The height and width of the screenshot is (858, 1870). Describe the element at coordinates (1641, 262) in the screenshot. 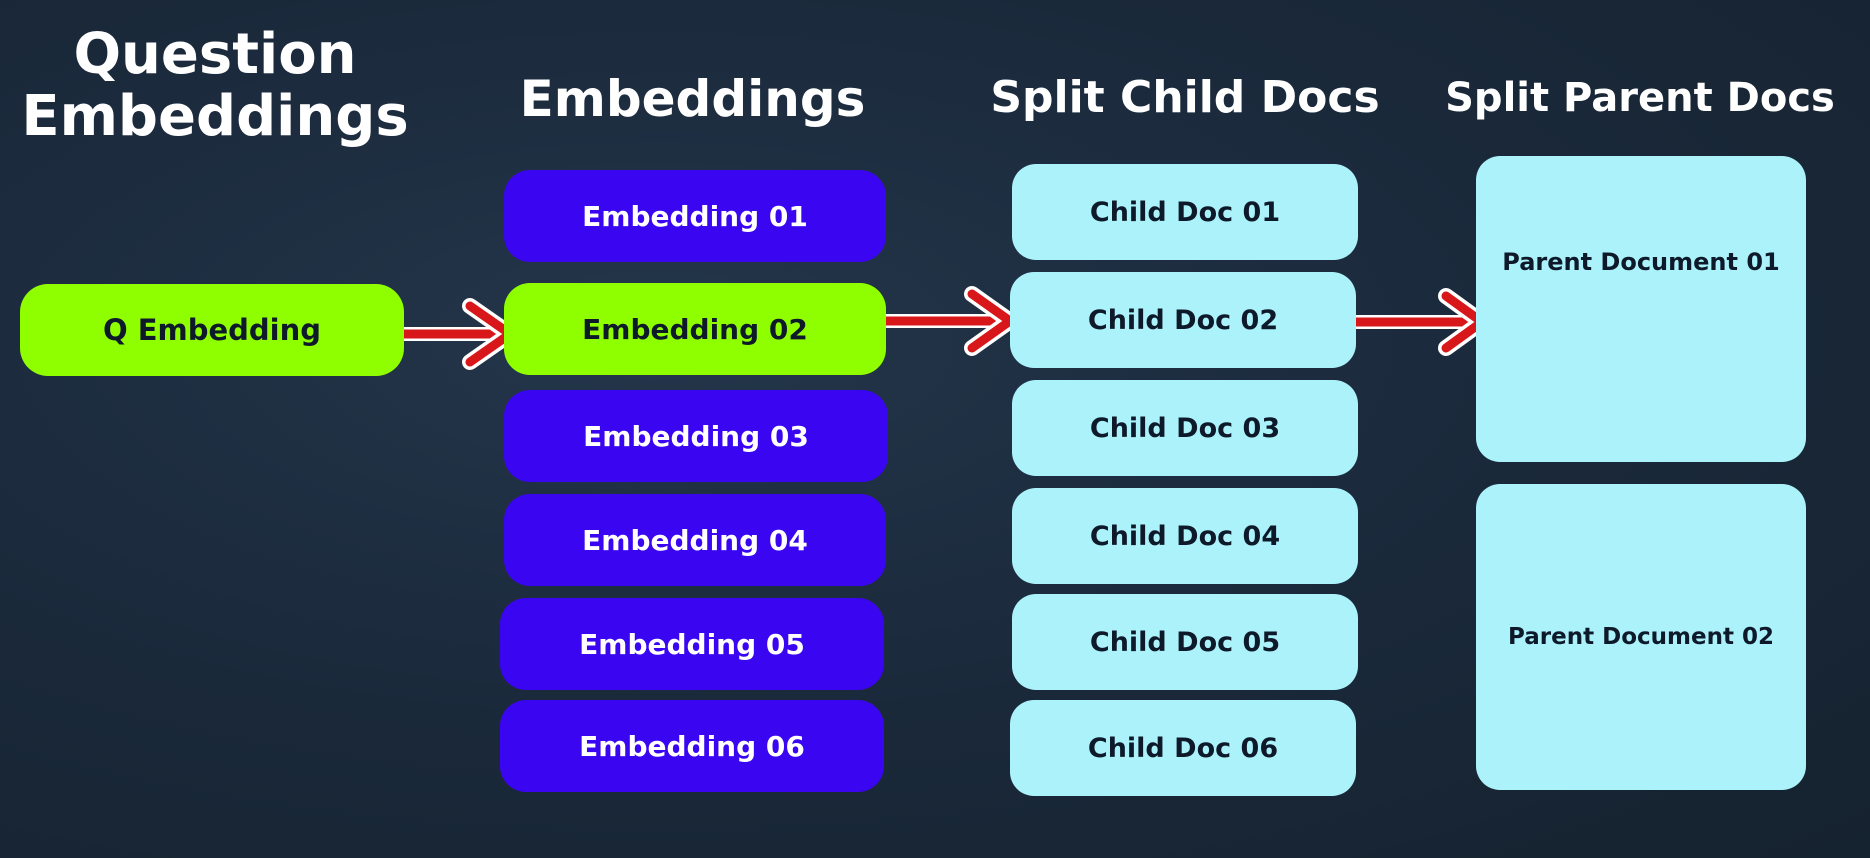

I see `parent-document-label-01: Parent Document 01` at that location.